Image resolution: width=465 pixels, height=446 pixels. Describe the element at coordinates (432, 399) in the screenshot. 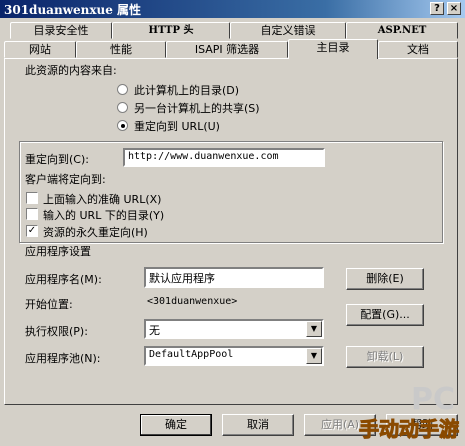

I see `watermark-logo: PC` at that location.